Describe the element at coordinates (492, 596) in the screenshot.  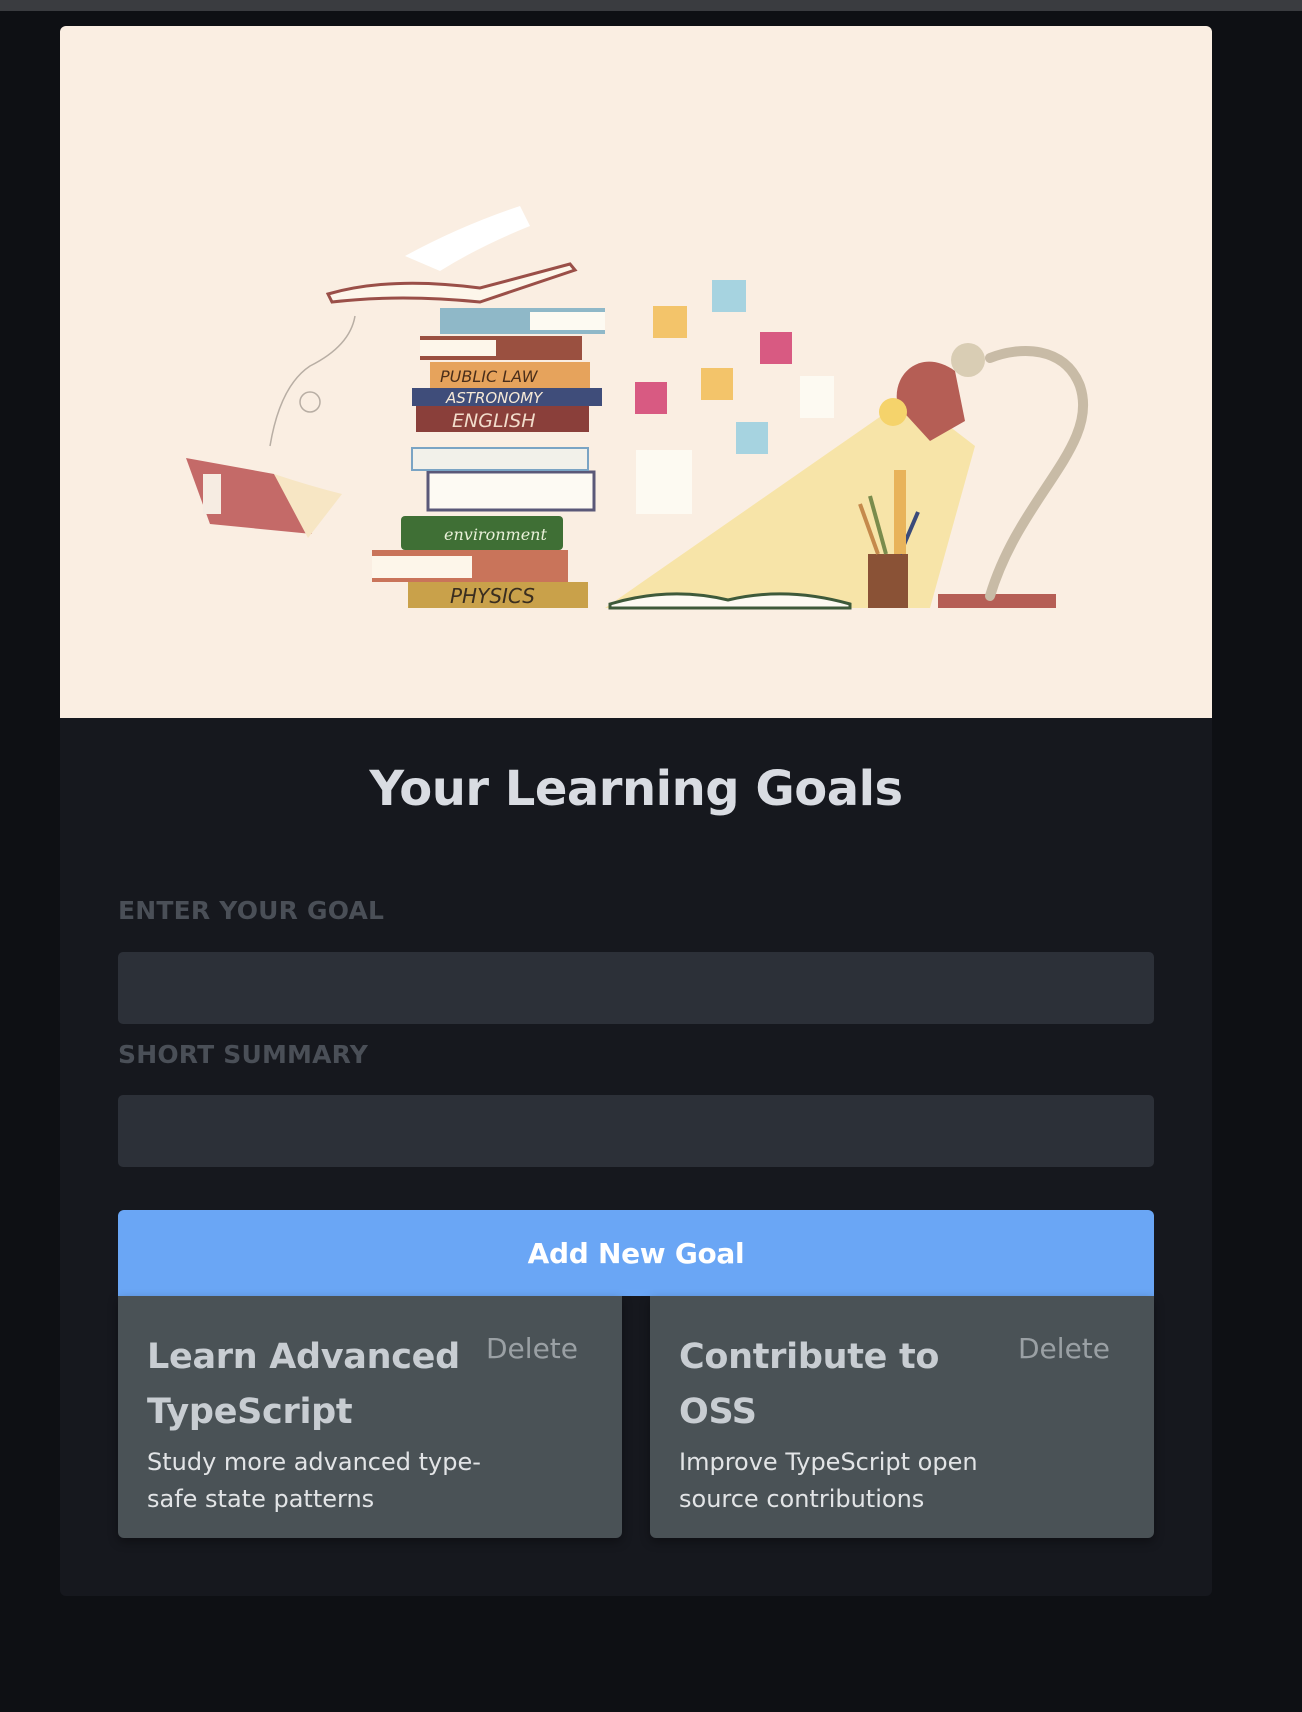
I see `spine-physics: PHYSICS` at that location.